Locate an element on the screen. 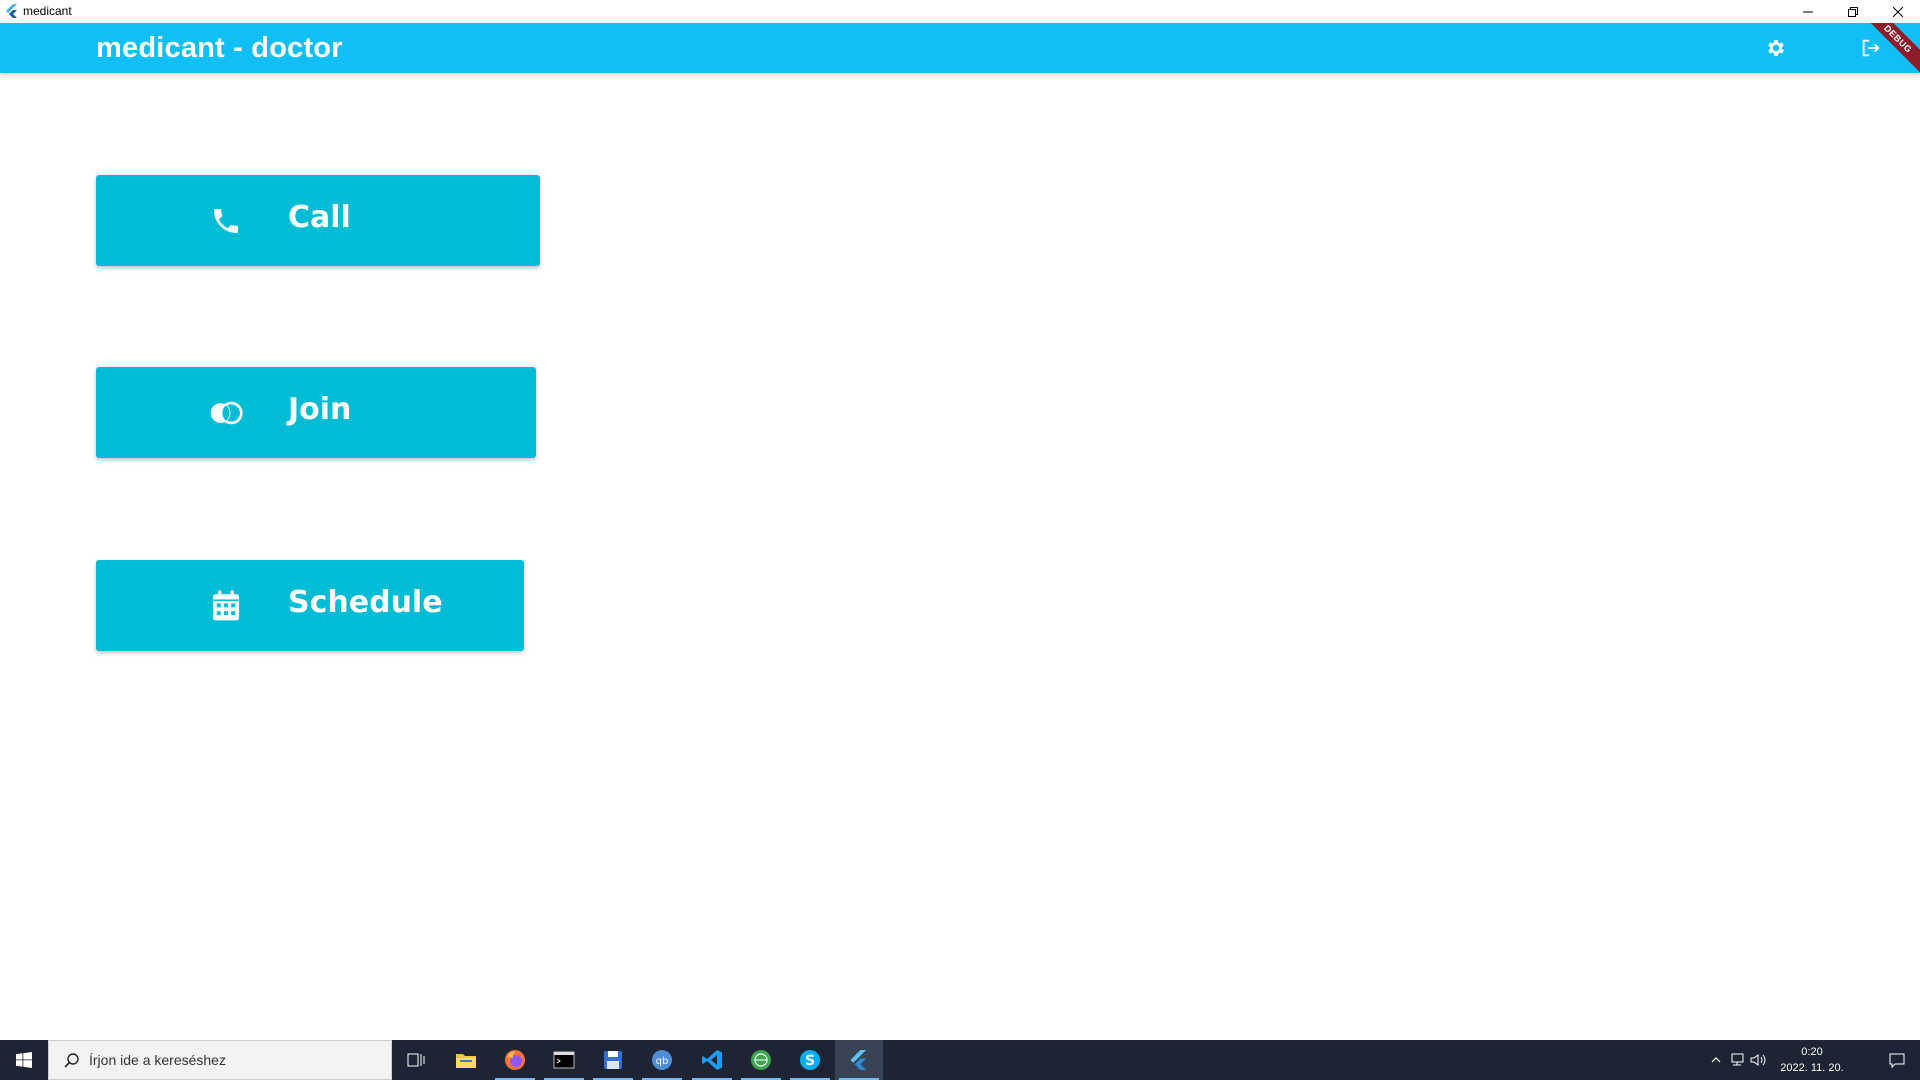  minimize-icon is located at coordinates (1807, 11).